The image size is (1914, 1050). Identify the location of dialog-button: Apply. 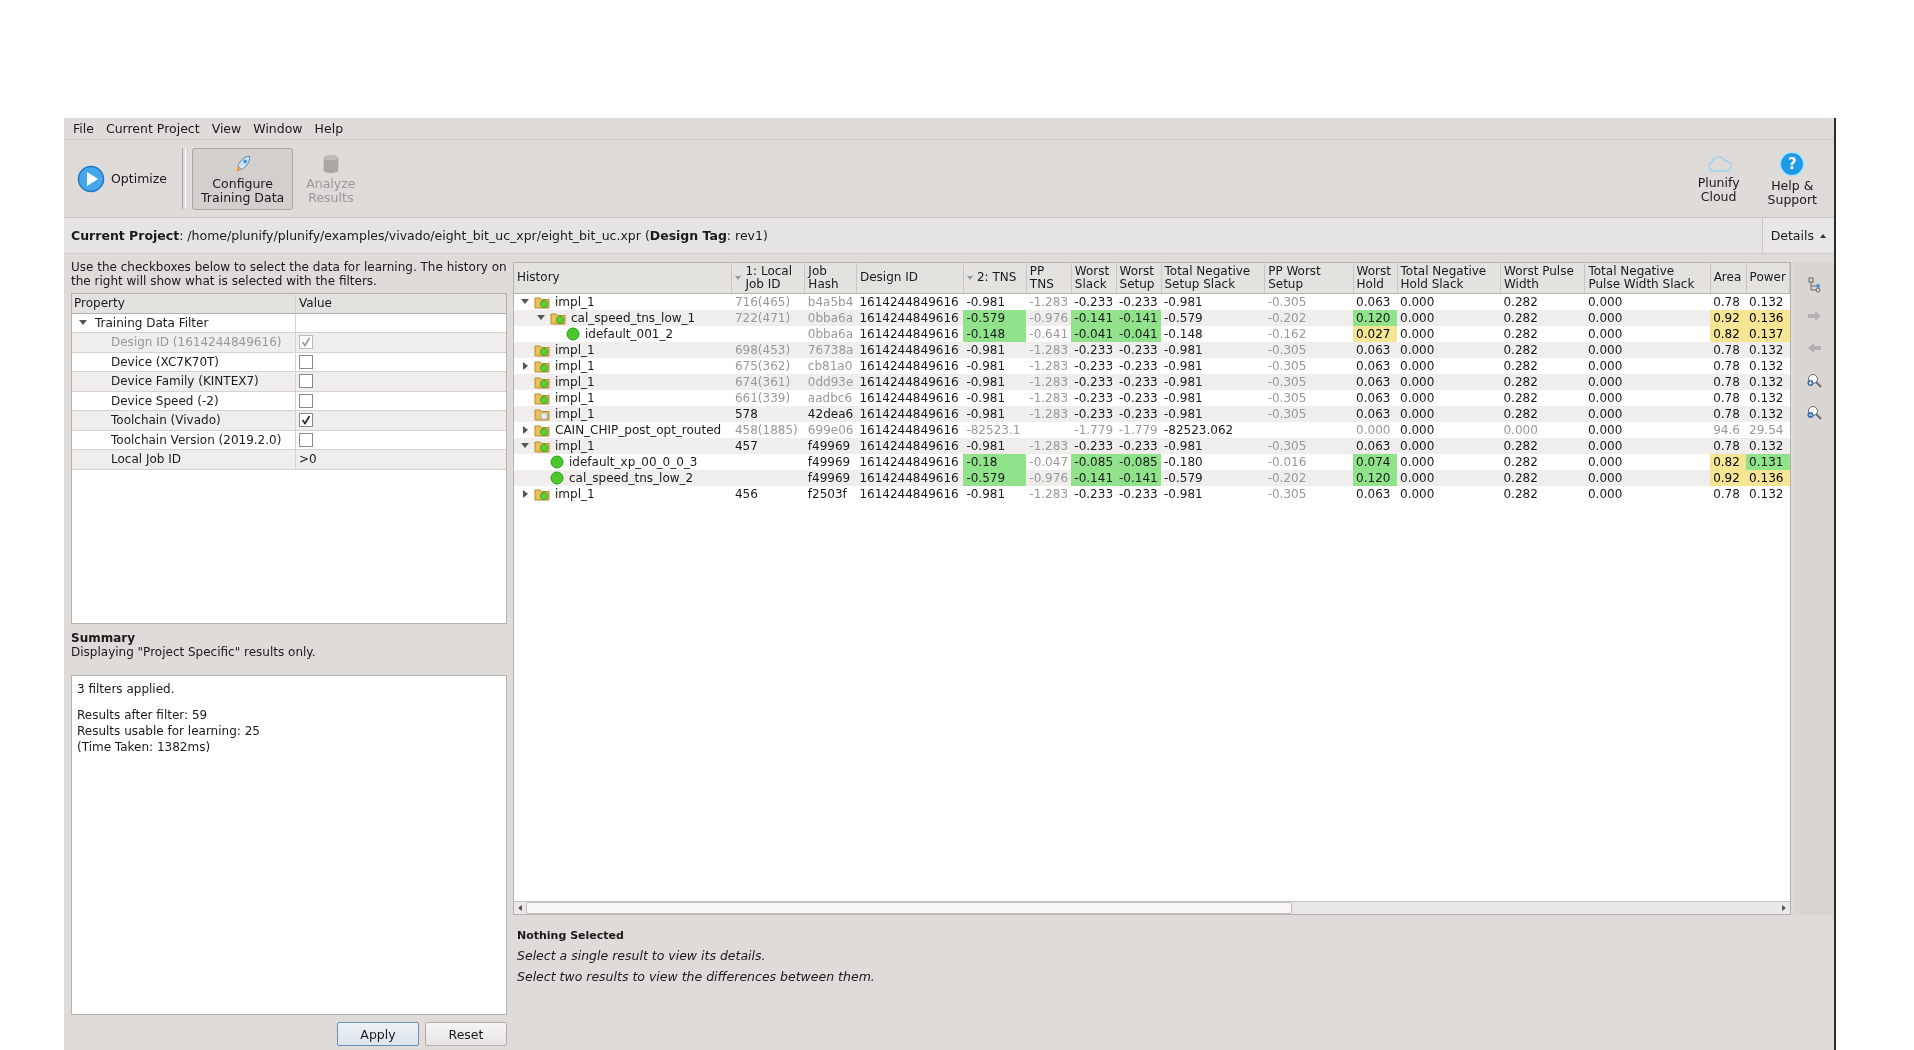
(378, 1034).